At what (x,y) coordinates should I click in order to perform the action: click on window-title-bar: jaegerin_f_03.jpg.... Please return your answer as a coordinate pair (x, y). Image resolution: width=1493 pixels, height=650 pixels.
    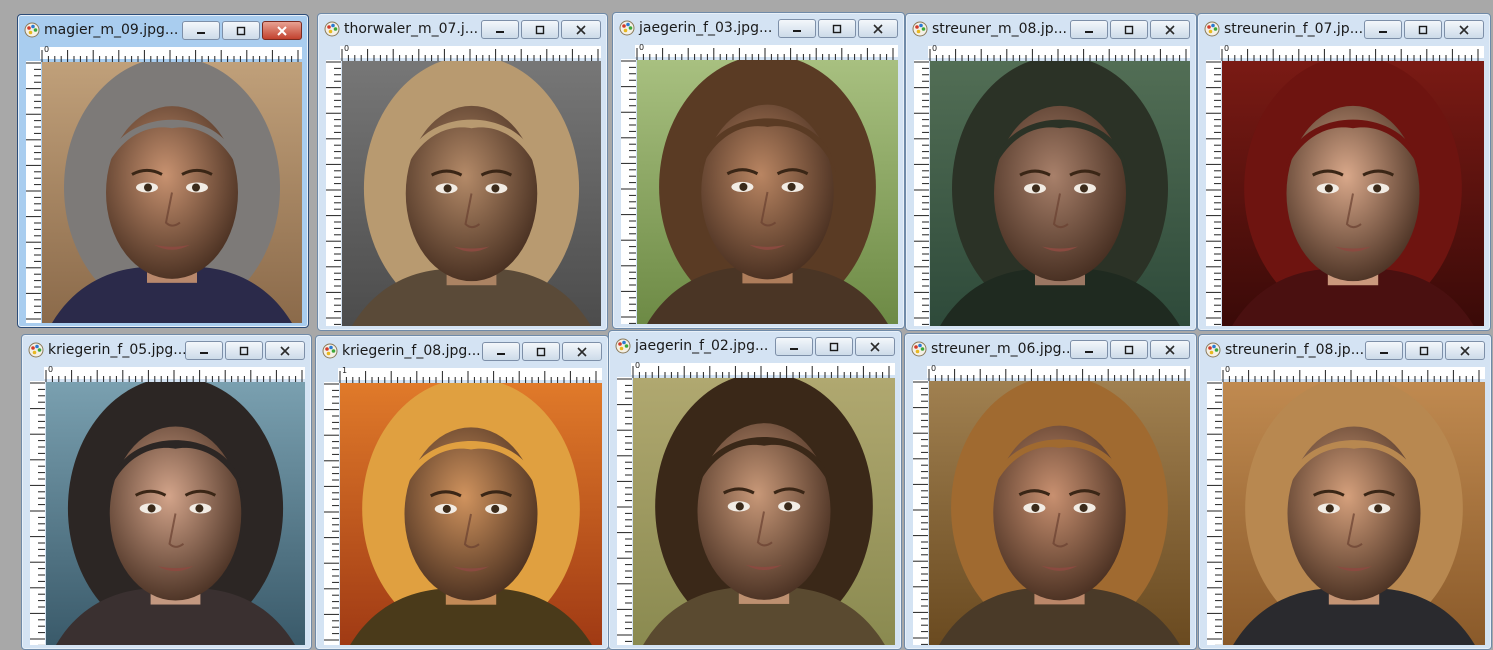
    Looking at the image, I should click on (758, 29).